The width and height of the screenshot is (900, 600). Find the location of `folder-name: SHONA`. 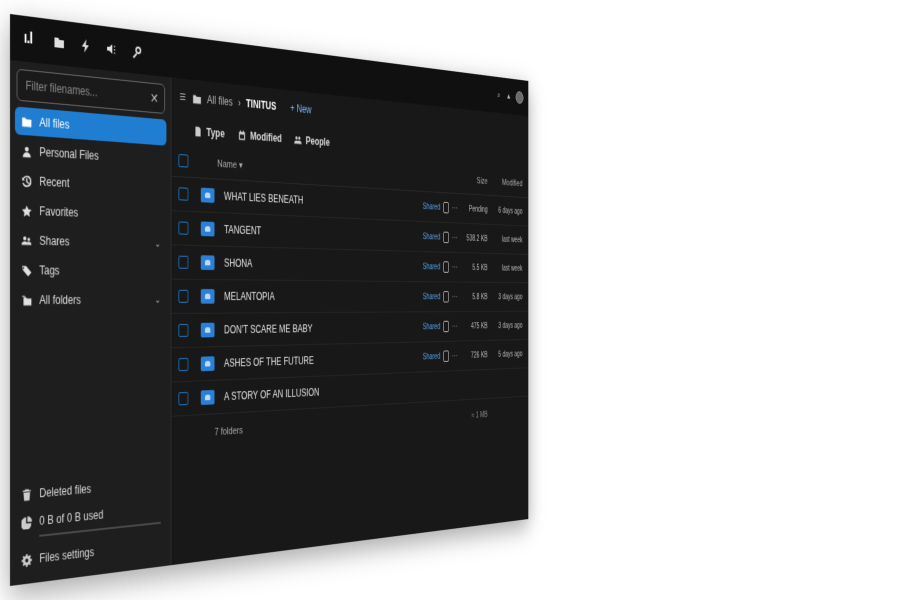

folder-name: SHONA is located at coordinates (323, 265).